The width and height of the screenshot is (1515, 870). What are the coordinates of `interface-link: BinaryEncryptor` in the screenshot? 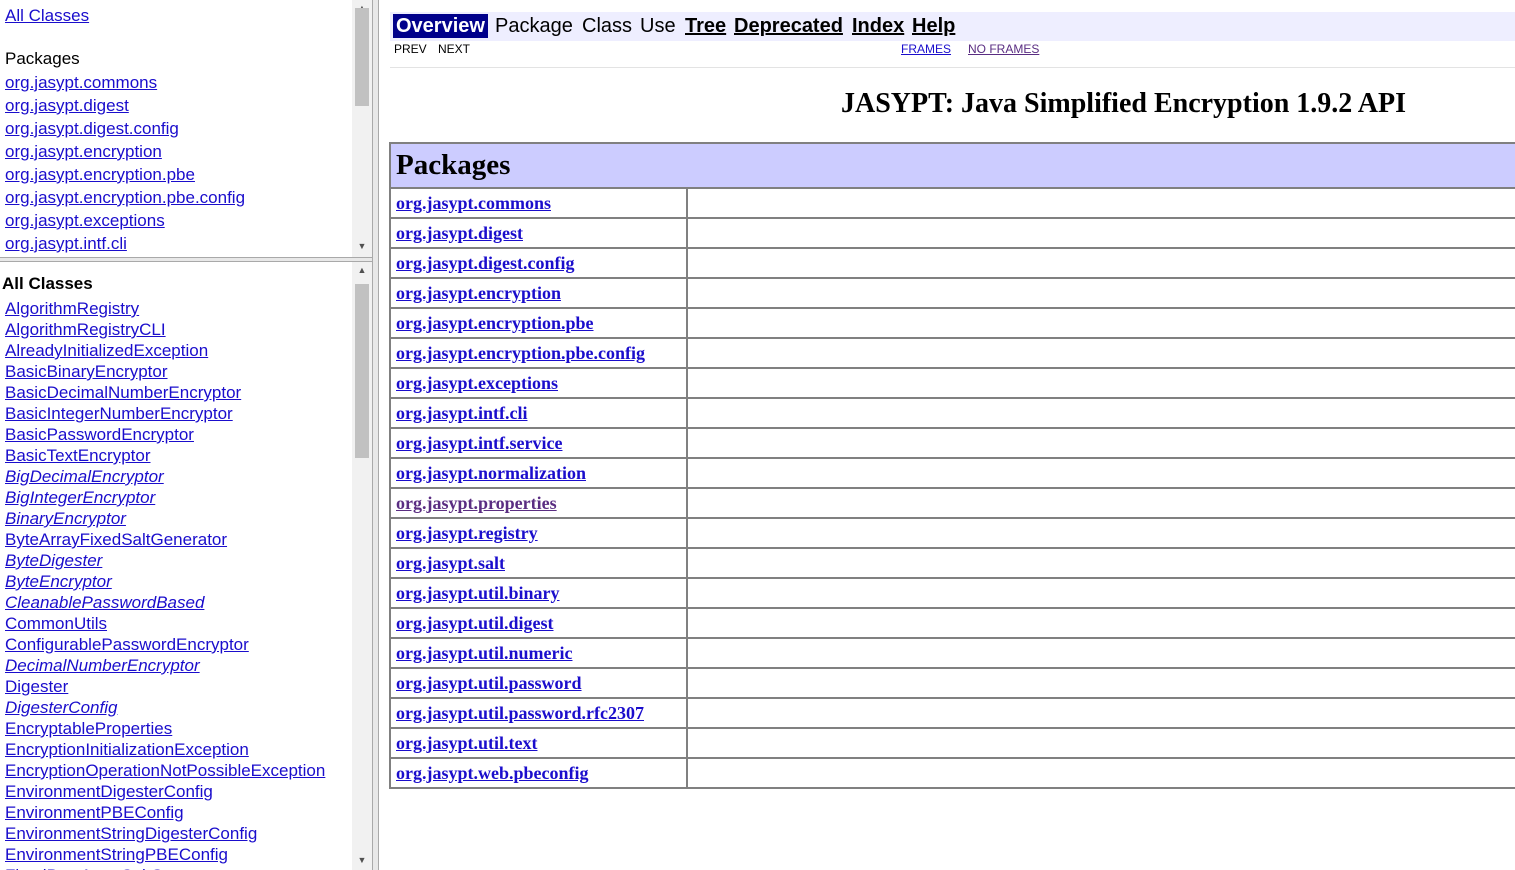 It's located at (65, 518).